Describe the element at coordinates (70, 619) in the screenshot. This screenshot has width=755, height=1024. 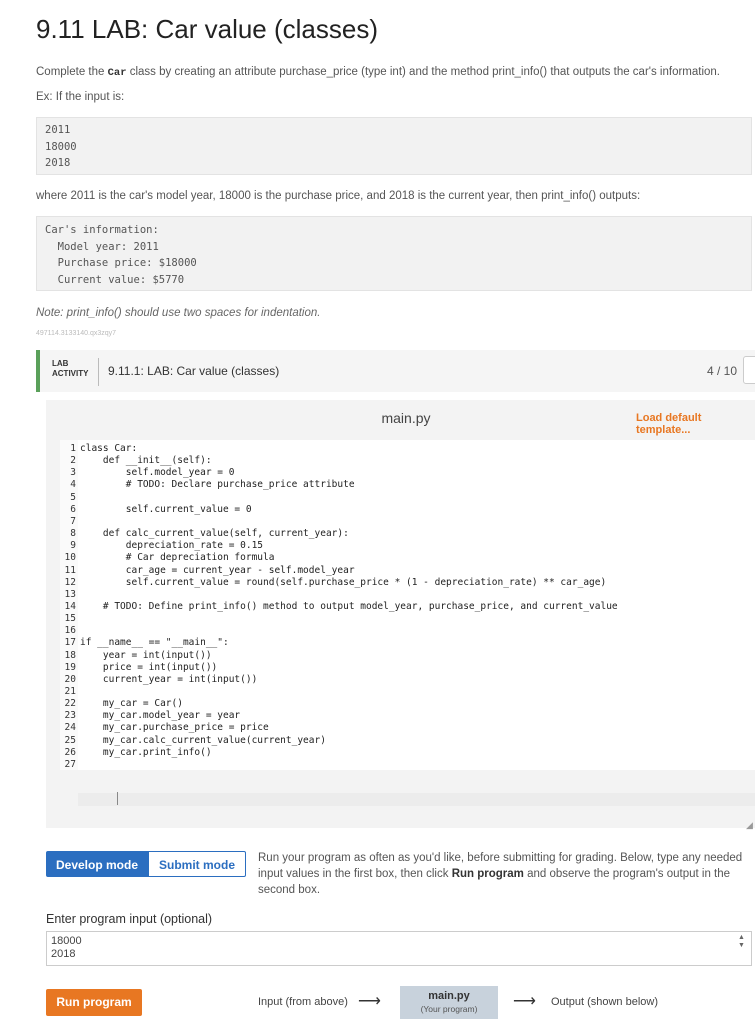
I see `line-number: 15` at that location.